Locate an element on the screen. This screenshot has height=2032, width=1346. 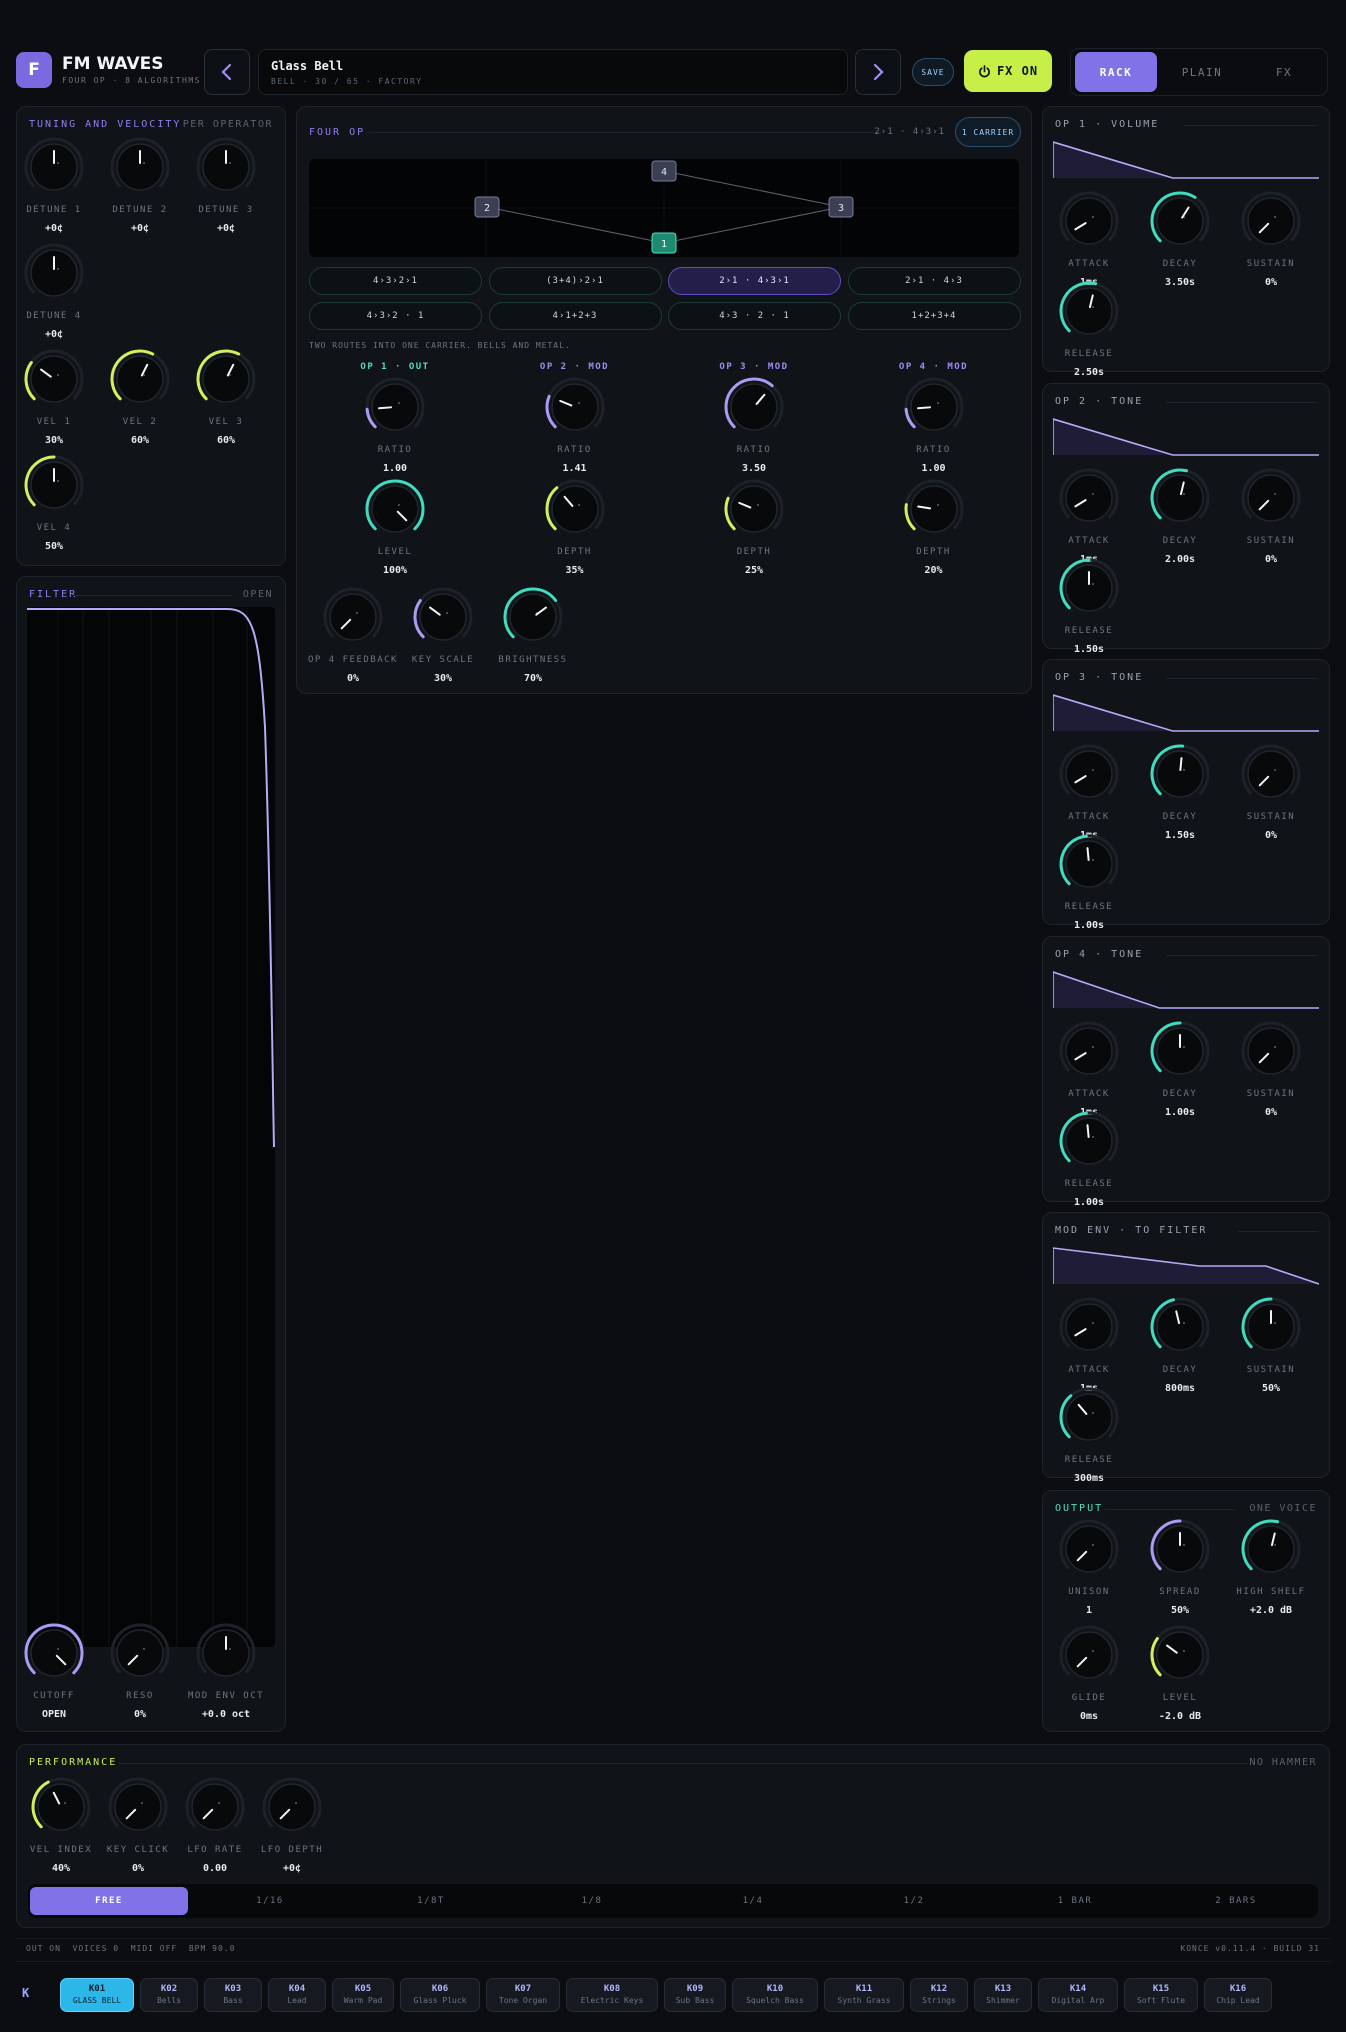
depth-knob: DEPTH 35% is located at coordinates (575, 533).